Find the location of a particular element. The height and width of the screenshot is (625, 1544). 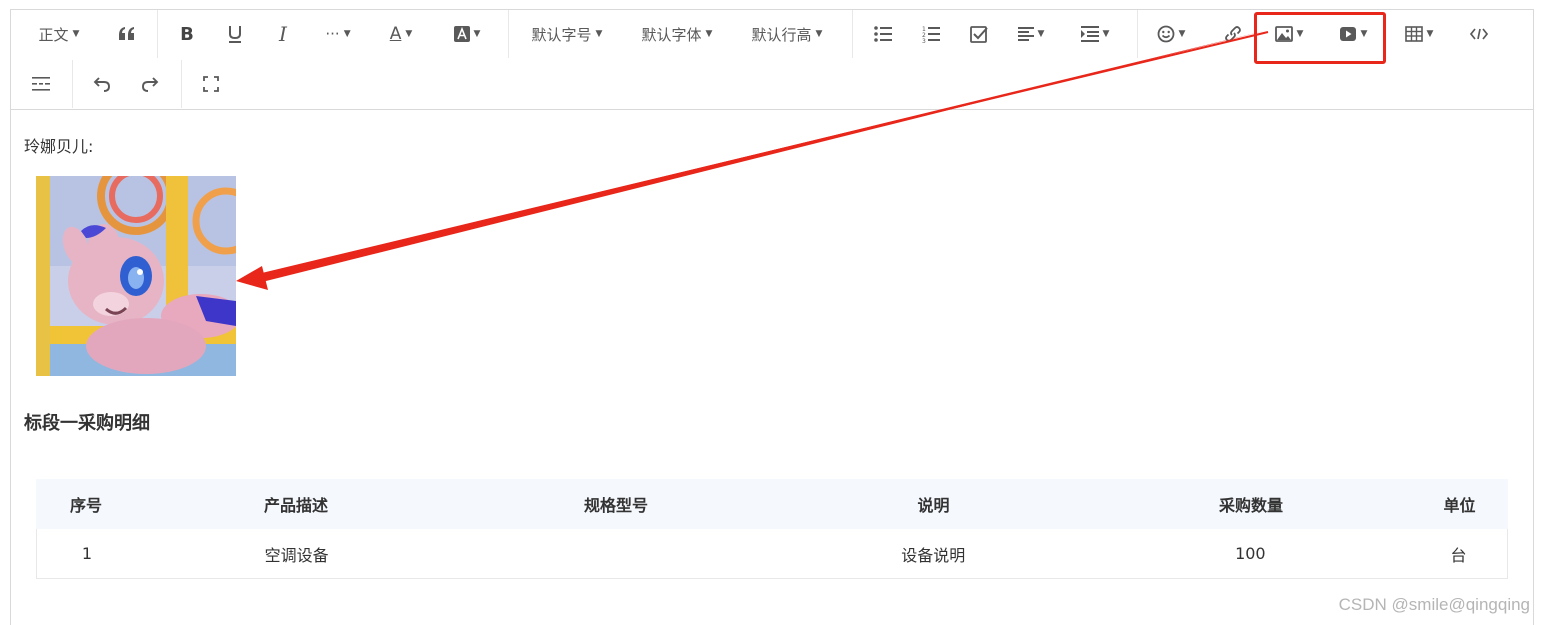

fullscreen-button is located at coordinates (211, 84).